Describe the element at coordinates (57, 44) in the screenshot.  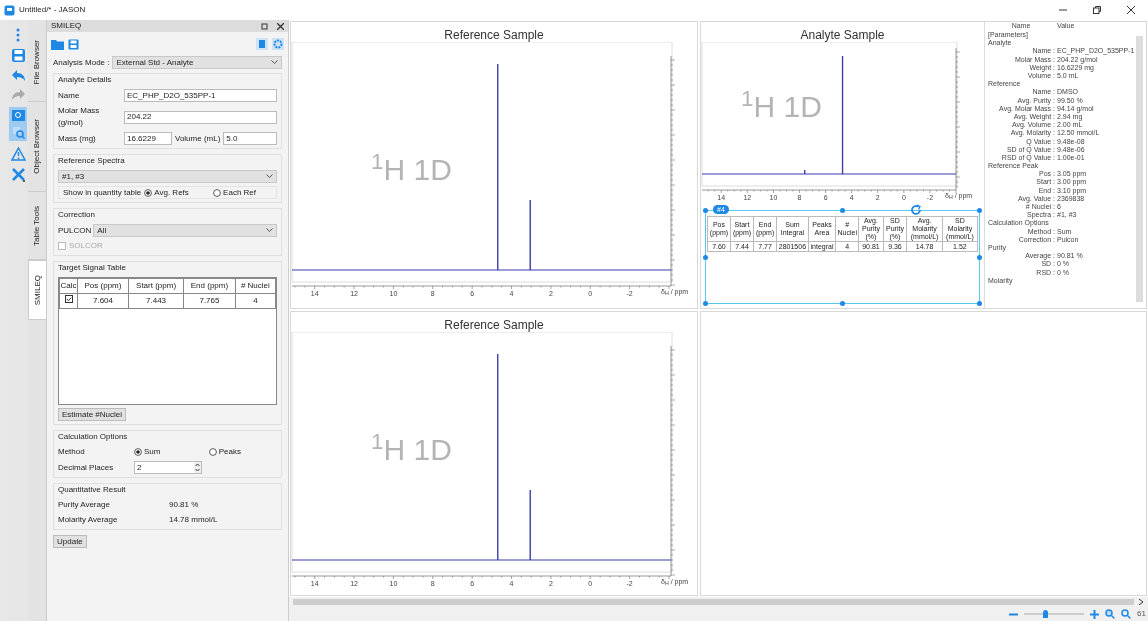
I see `folder-icon` at that location.